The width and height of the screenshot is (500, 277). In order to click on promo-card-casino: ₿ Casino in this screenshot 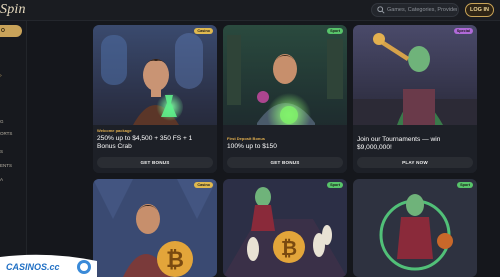, I will do `click(155, 228)`.